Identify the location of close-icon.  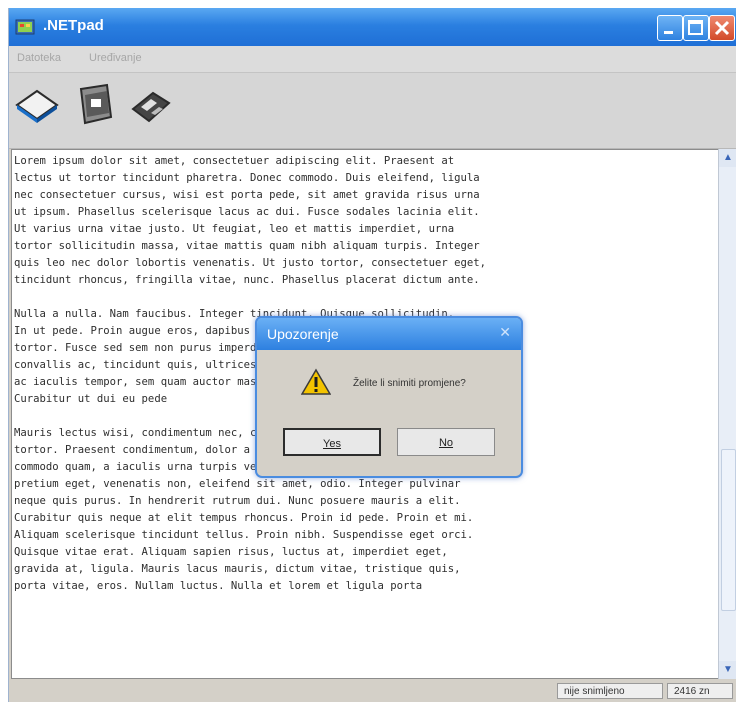
(722, 28).